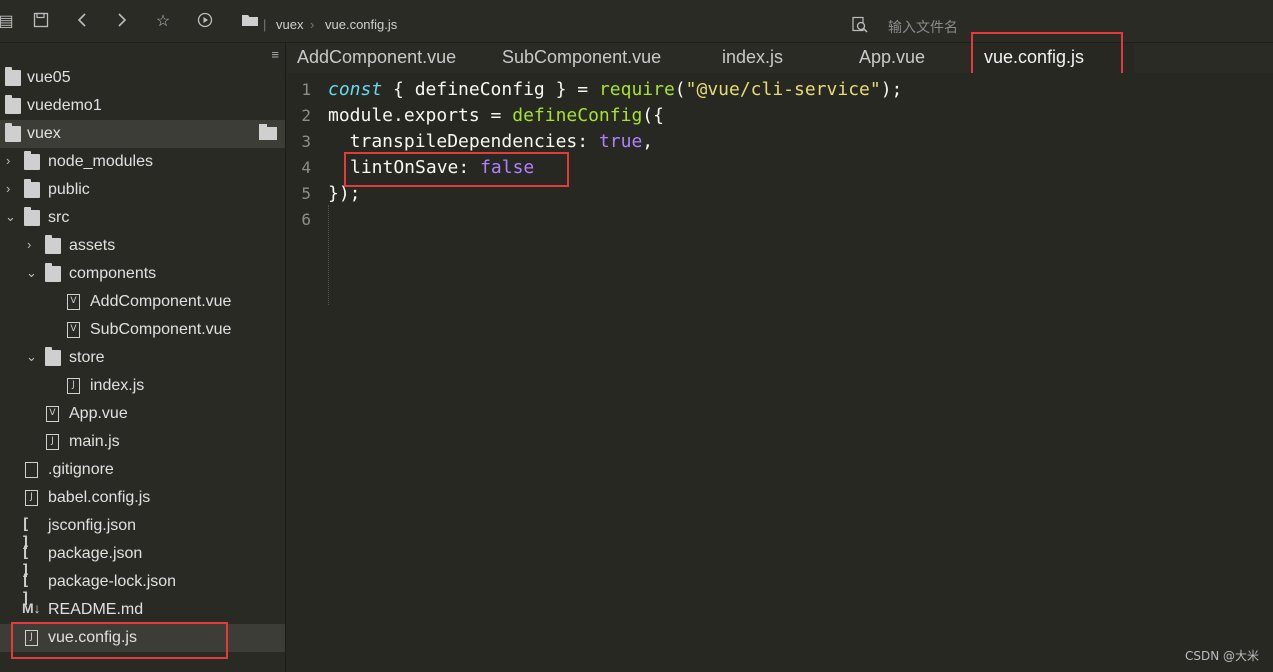  What do you see at coordinates (31, 470) in the screenshot?
I see `file-icon` at bounding box center [31, 470].